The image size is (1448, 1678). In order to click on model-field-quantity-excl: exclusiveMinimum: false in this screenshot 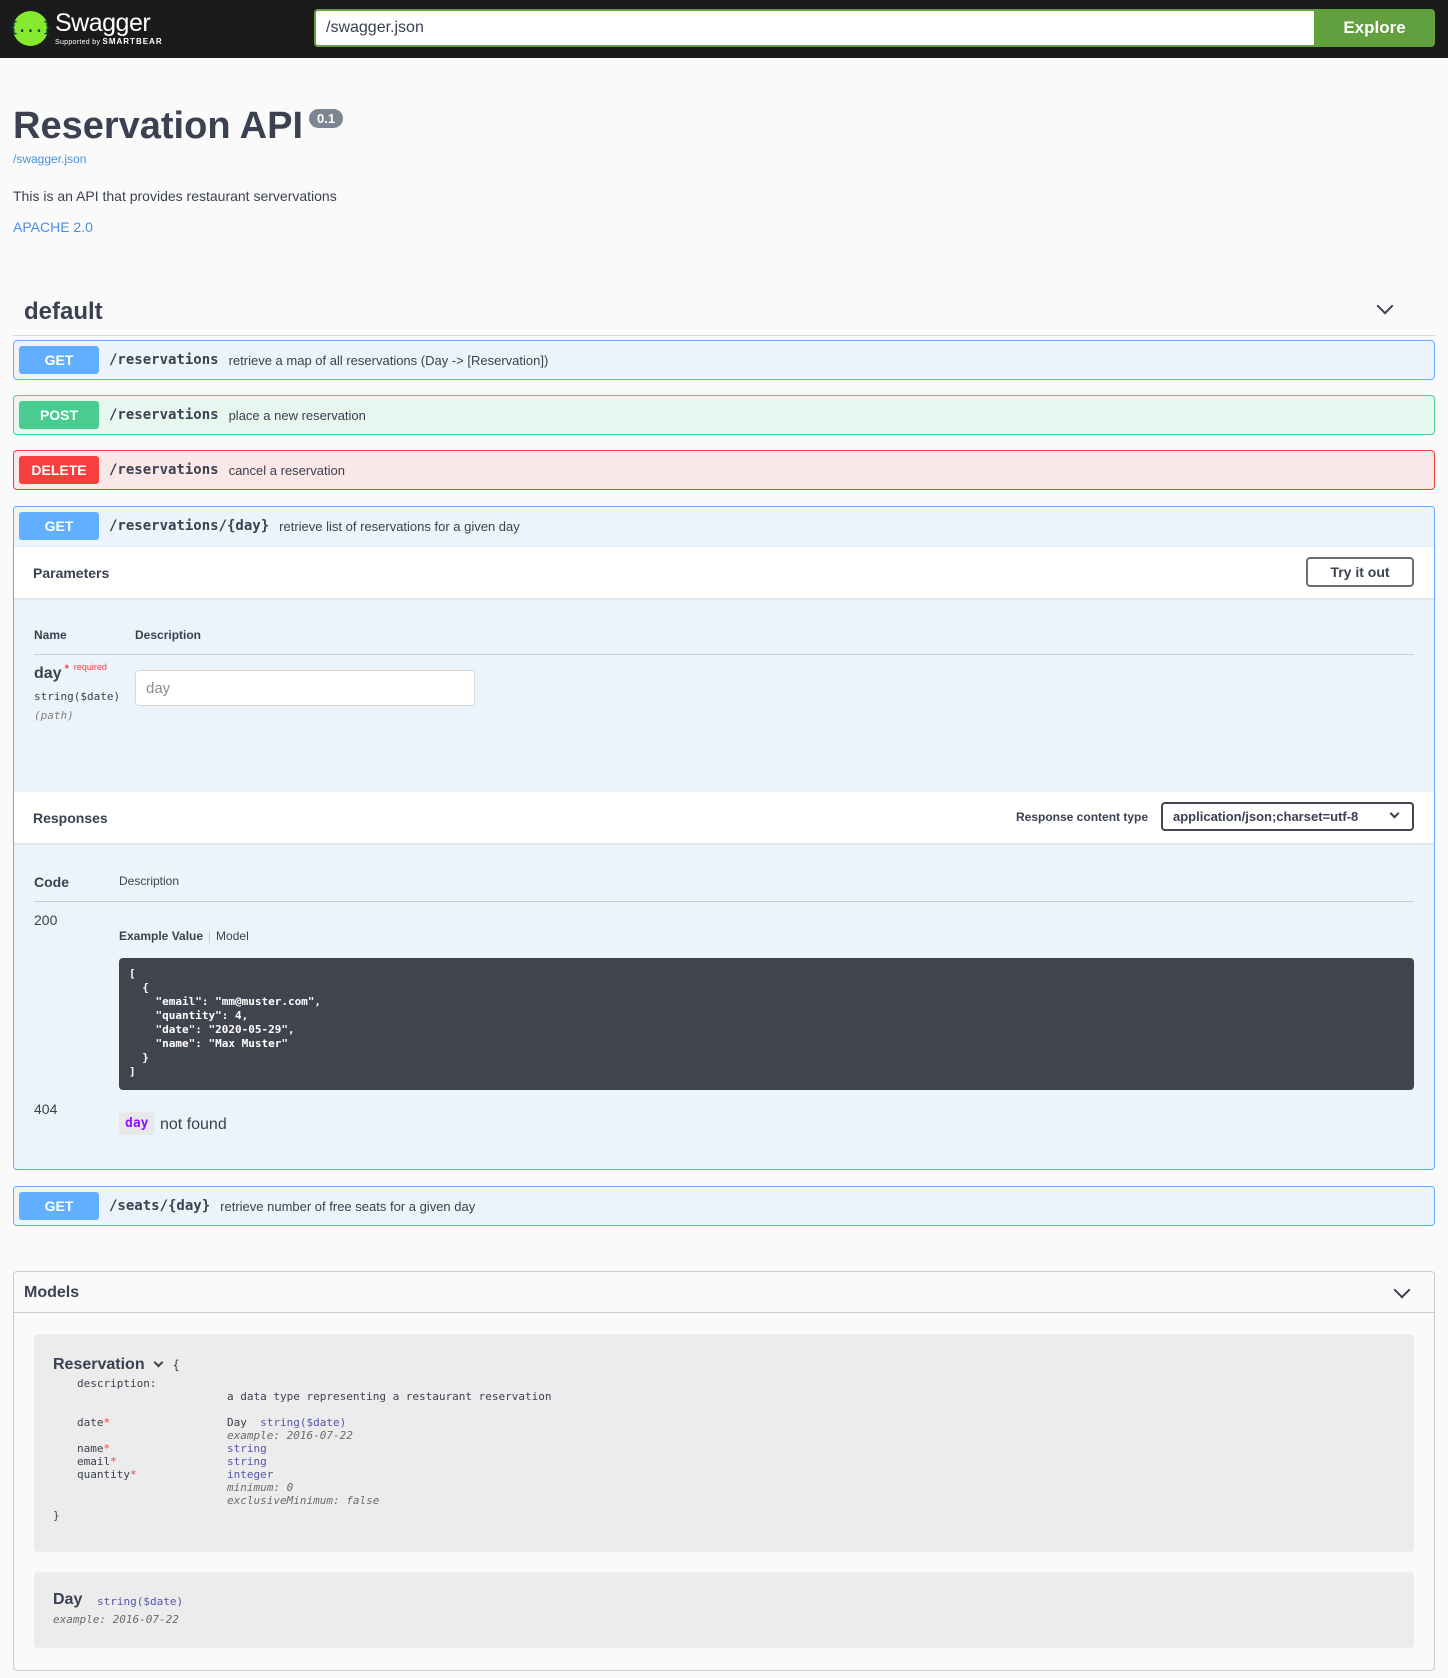, I will do `click(303, 1500)`.